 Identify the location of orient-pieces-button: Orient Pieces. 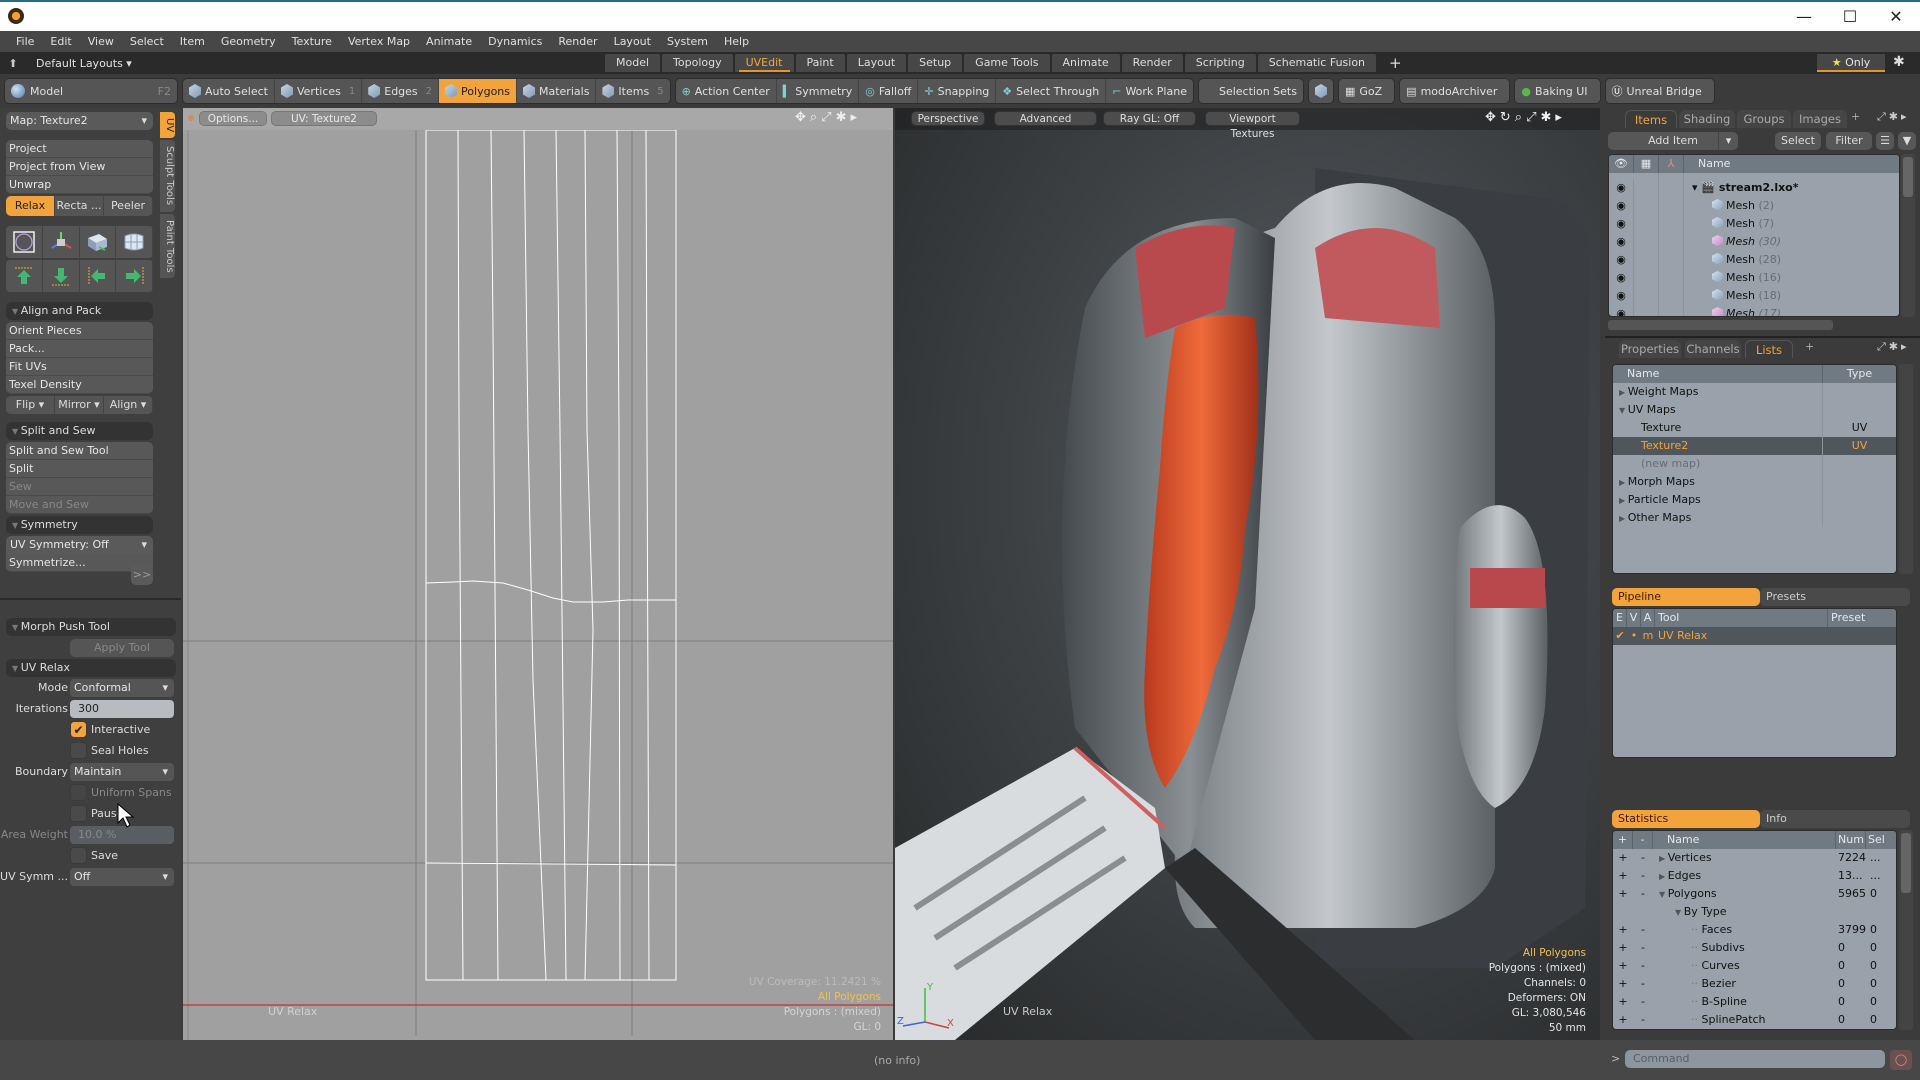
(79, 331).